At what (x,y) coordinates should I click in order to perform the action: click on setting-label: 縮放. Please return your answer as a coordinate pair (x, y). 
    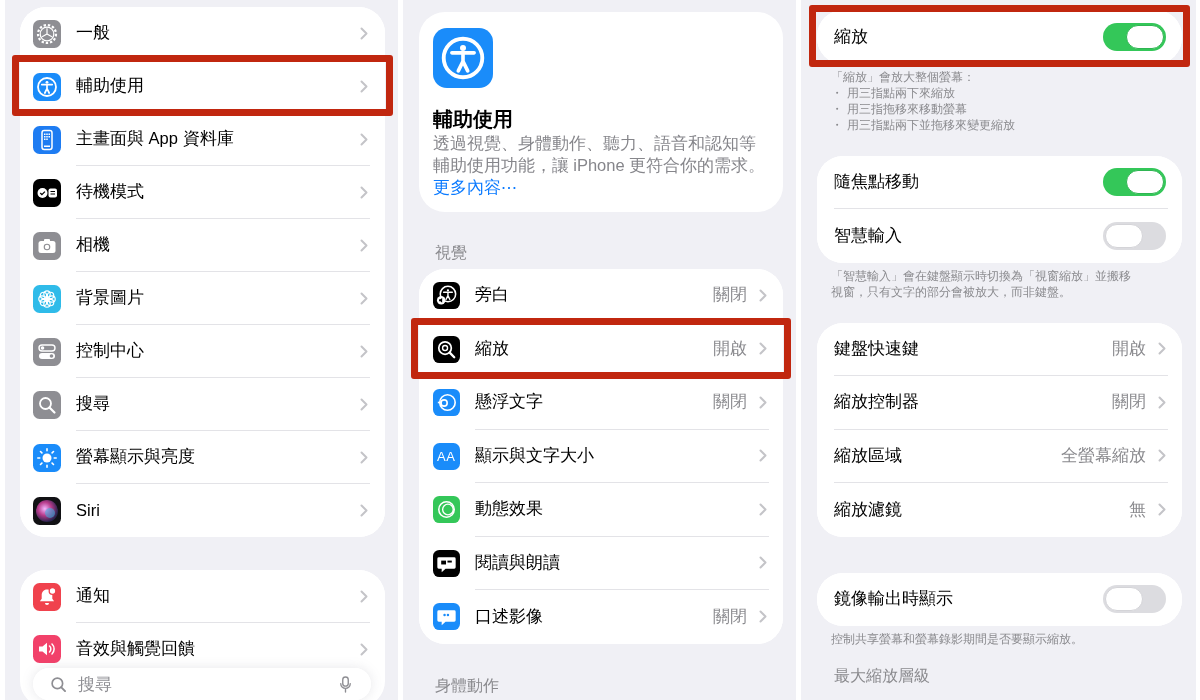
    Looking at the image, I should click on (852, 36).